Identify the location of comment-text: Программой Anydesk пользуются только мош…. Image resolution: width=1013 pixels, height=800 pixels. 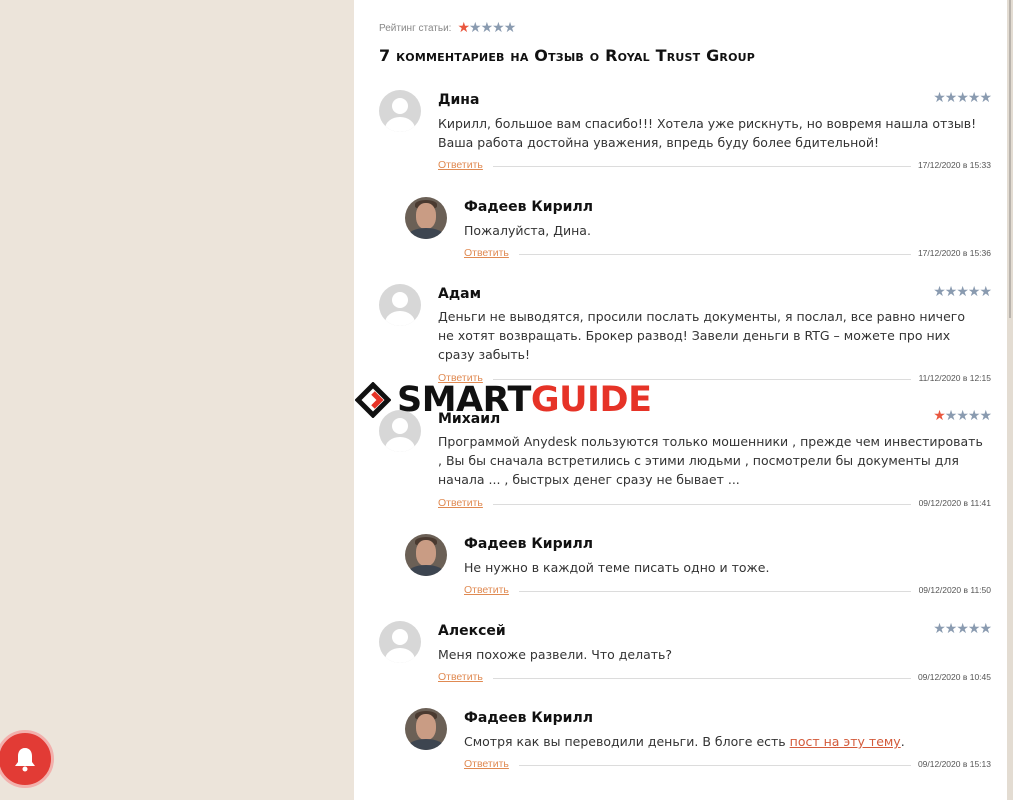
(710, 460).